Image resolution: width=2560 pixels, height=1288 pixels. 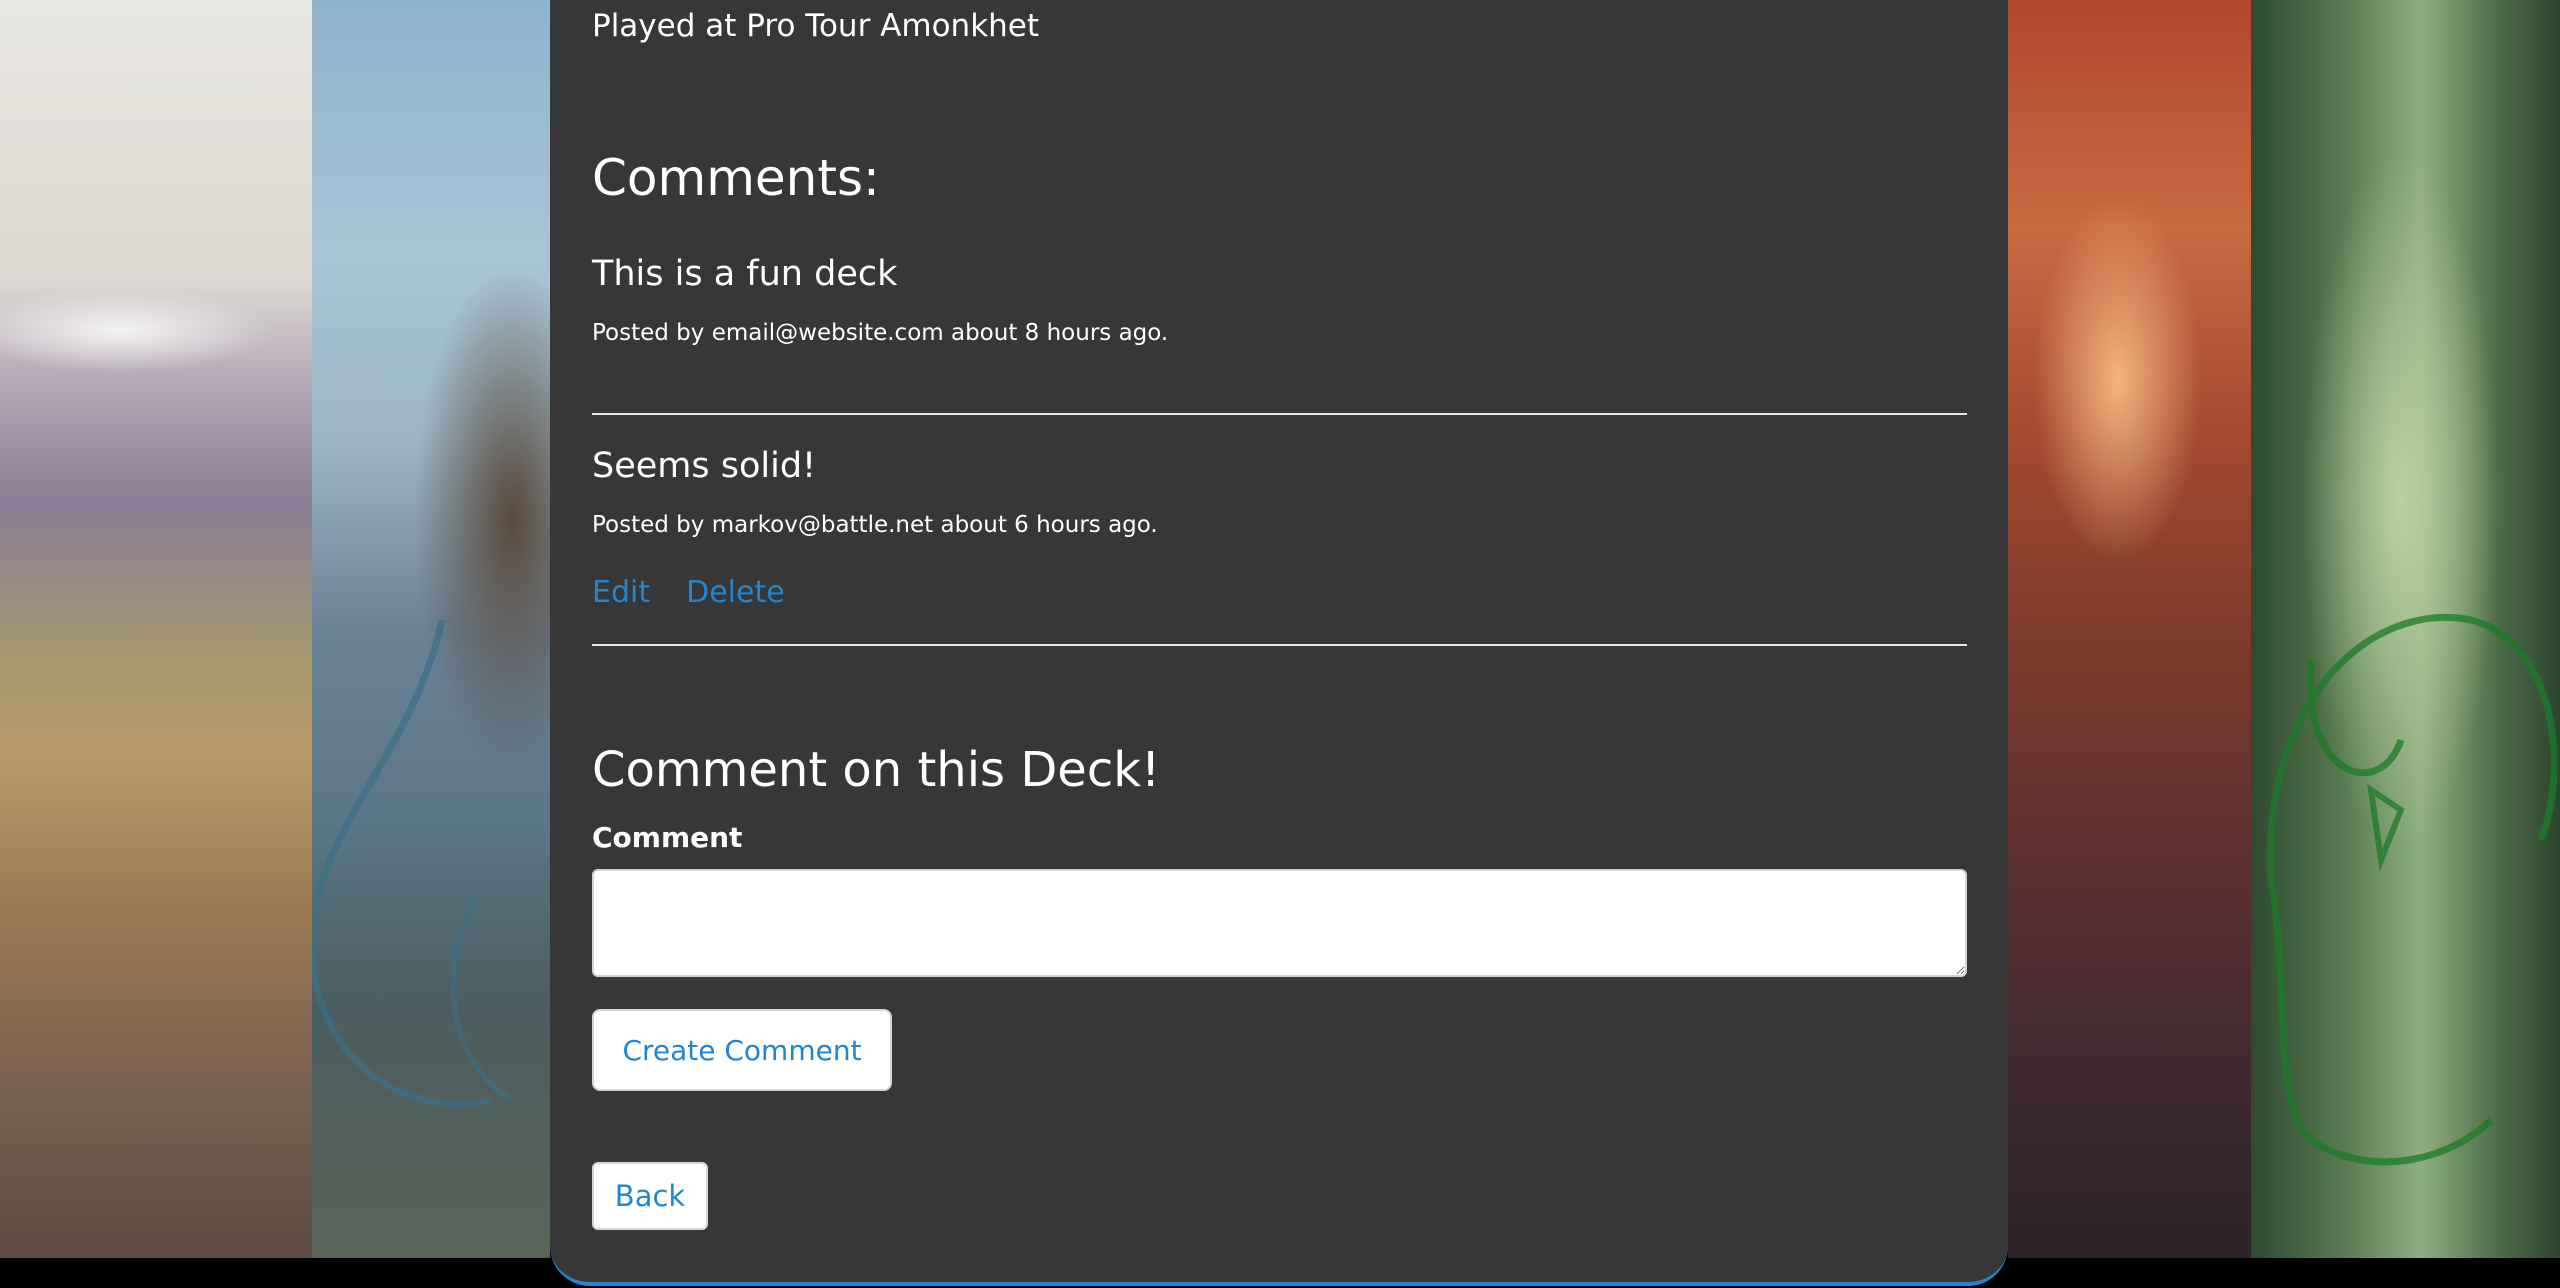 What do you see at coordinates (876, 770) in the screenshot?
I see `comment-form-heading: Comment on this Deck!` at bounding box center [876, 770].